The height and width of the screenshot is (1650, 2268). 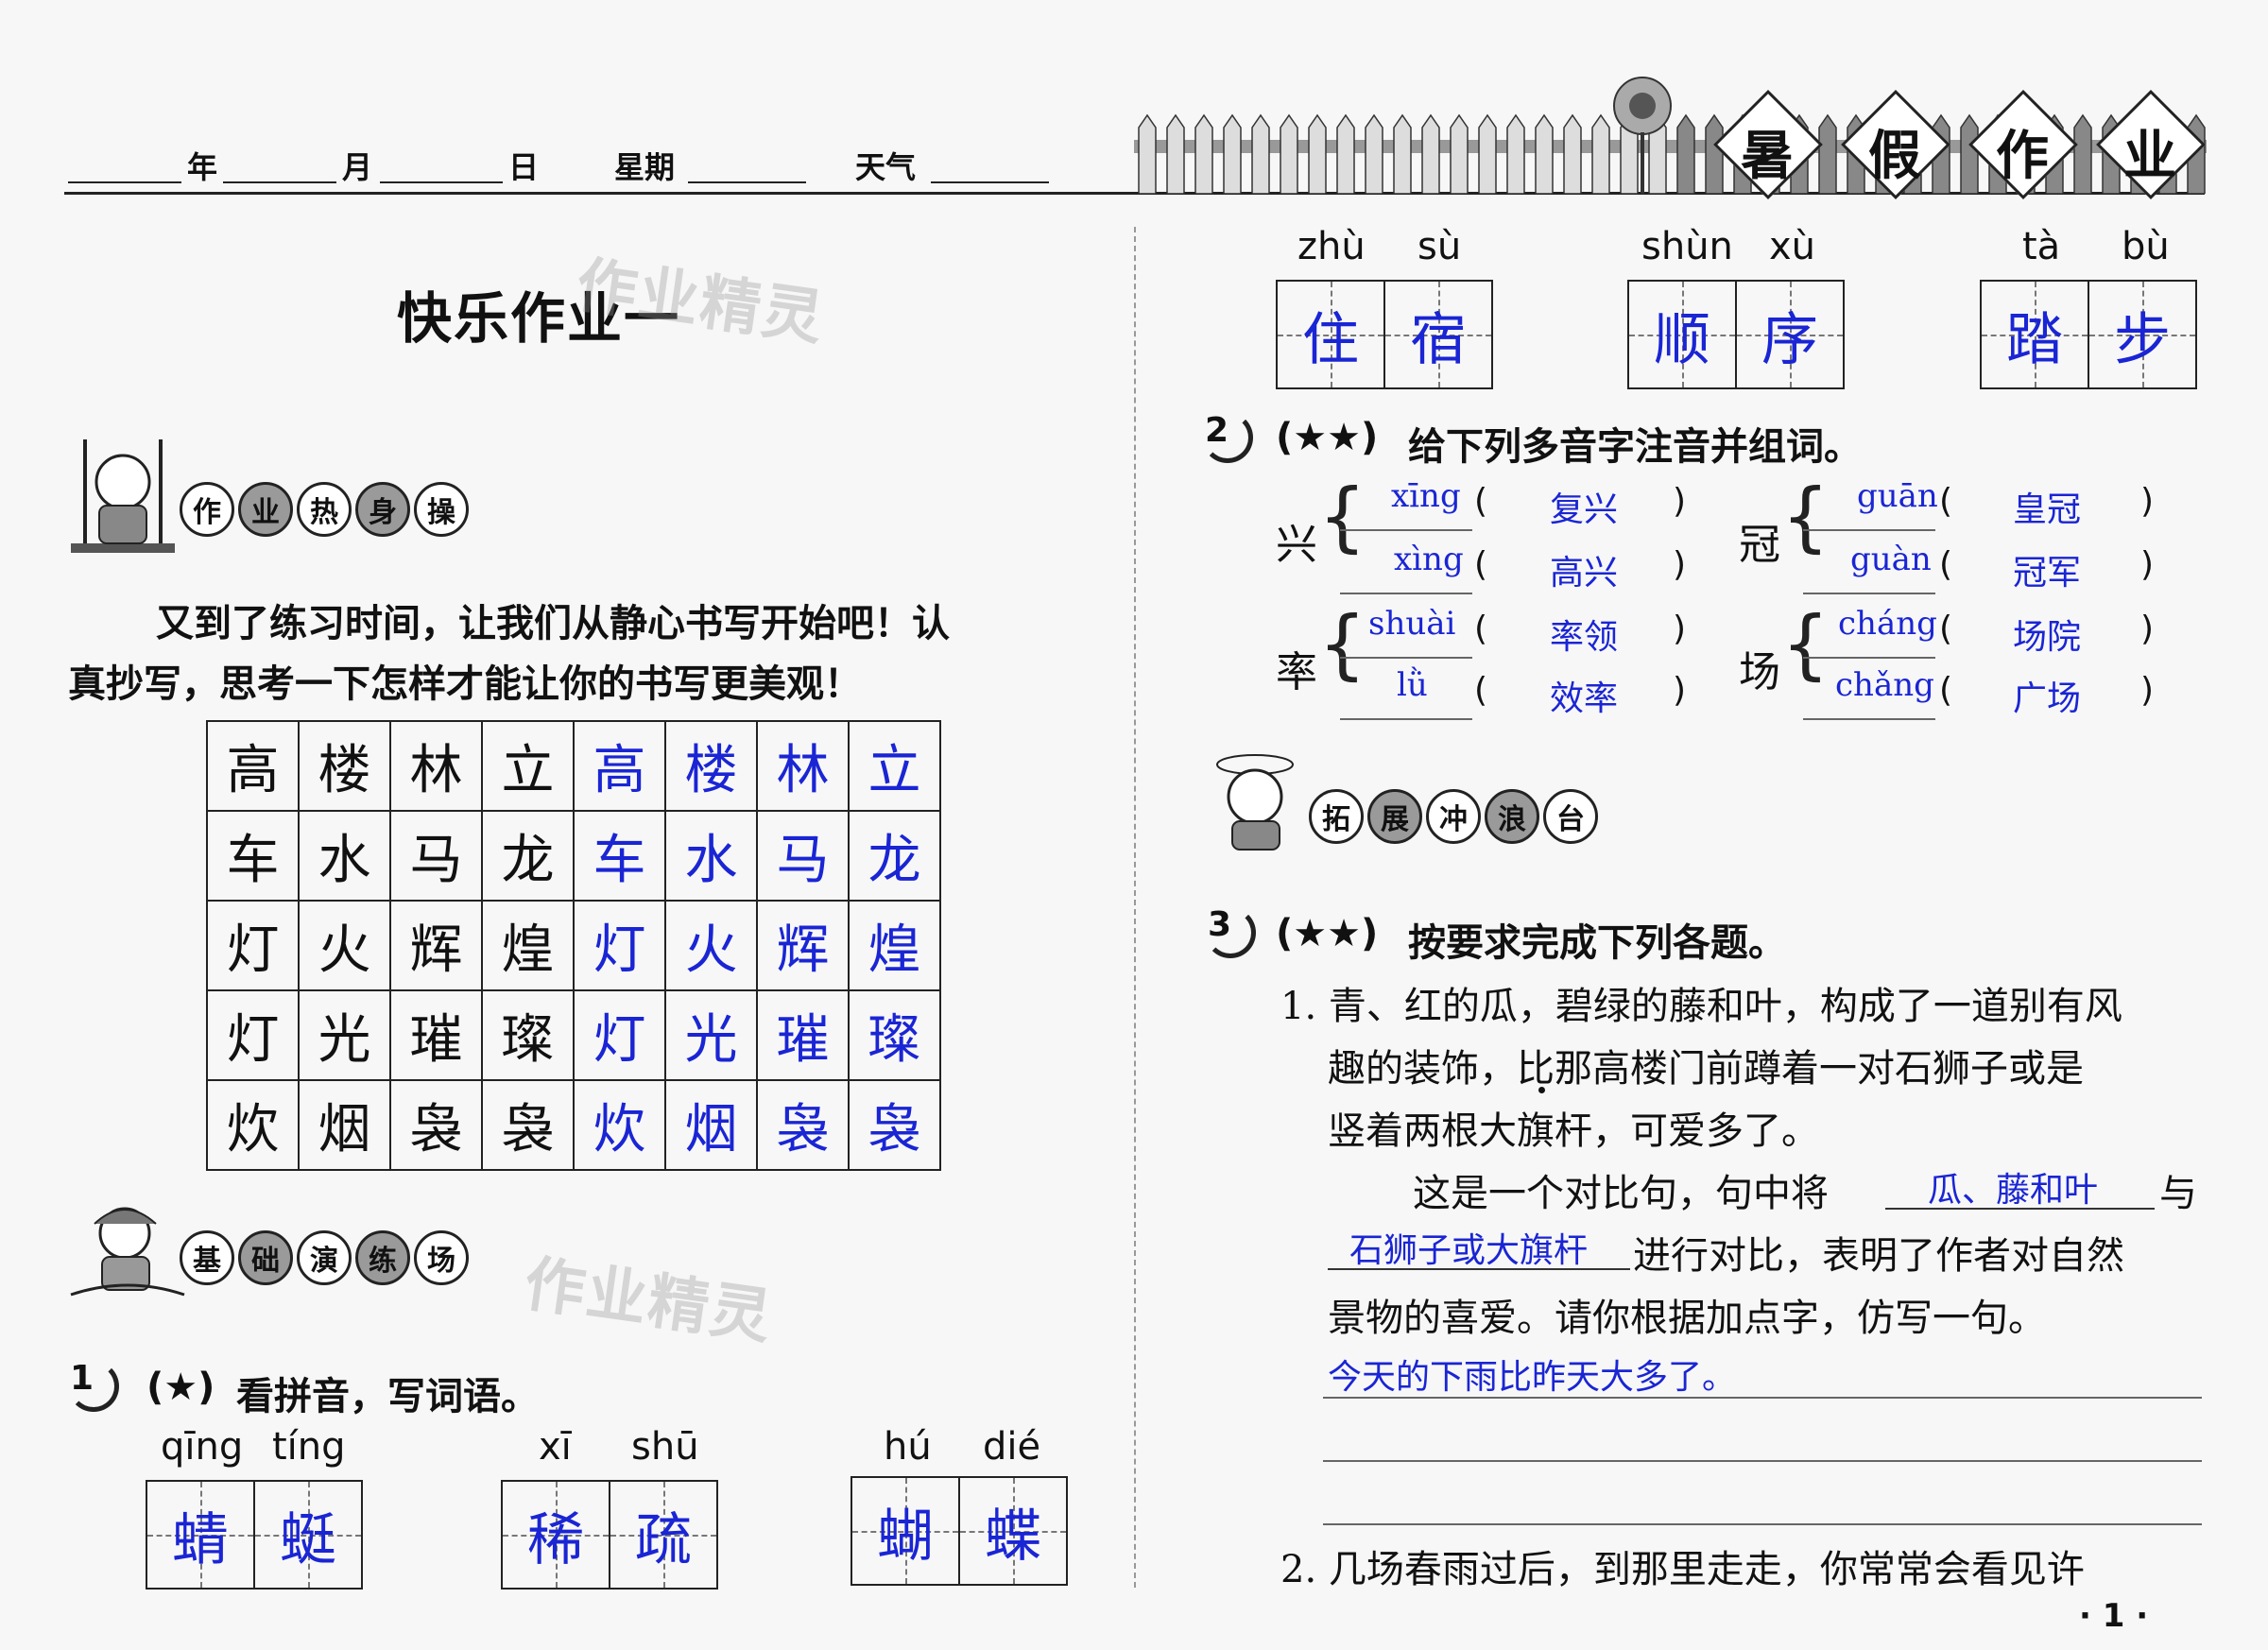 What do you see at coordinates (803, 945) in the screenshot?
I see `written-char: 辉` at bounding box center [803, 945].